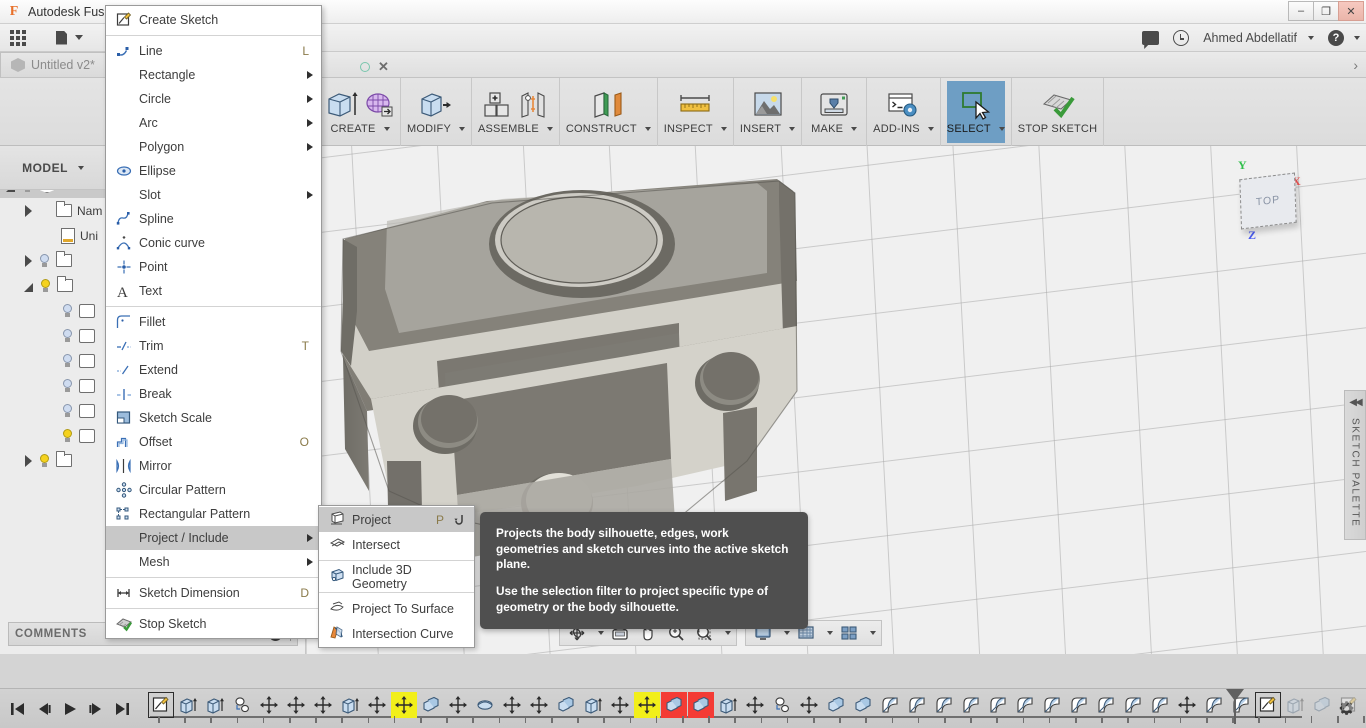  I want to click on submenu-item-intersect: Intersect, so click(396, 544).